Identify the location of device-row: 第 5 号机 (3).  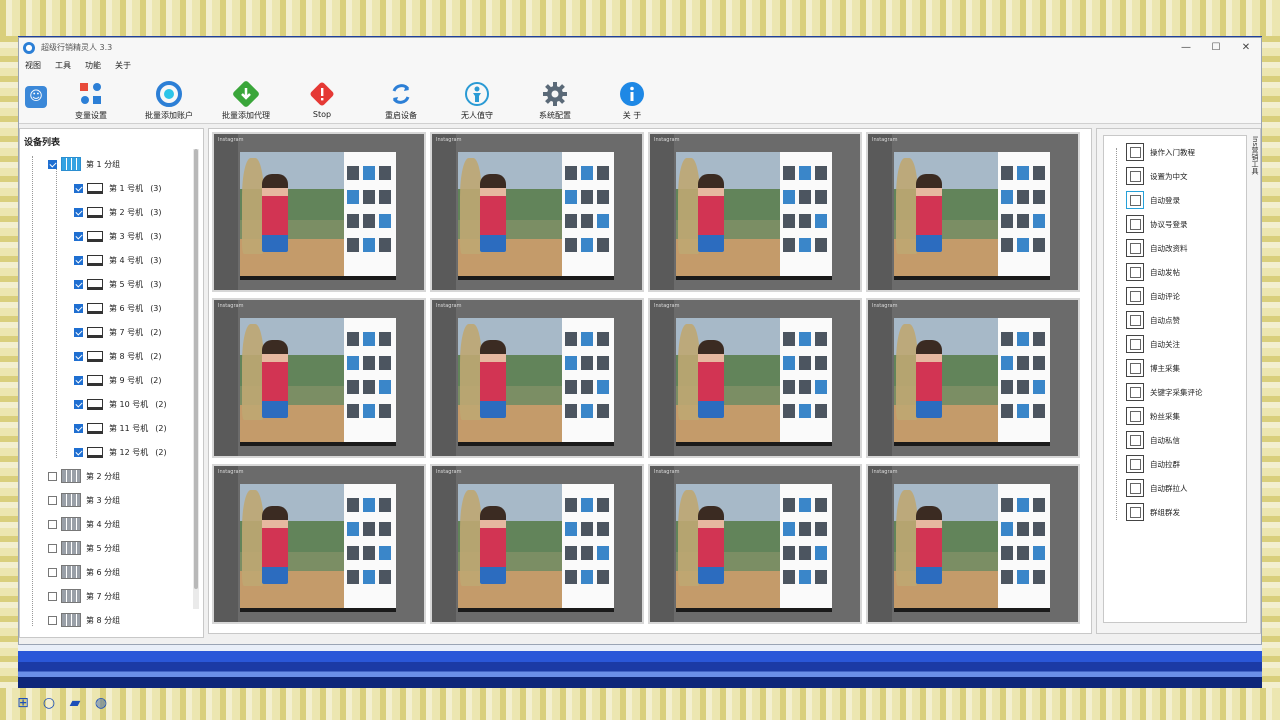
(111, 284).